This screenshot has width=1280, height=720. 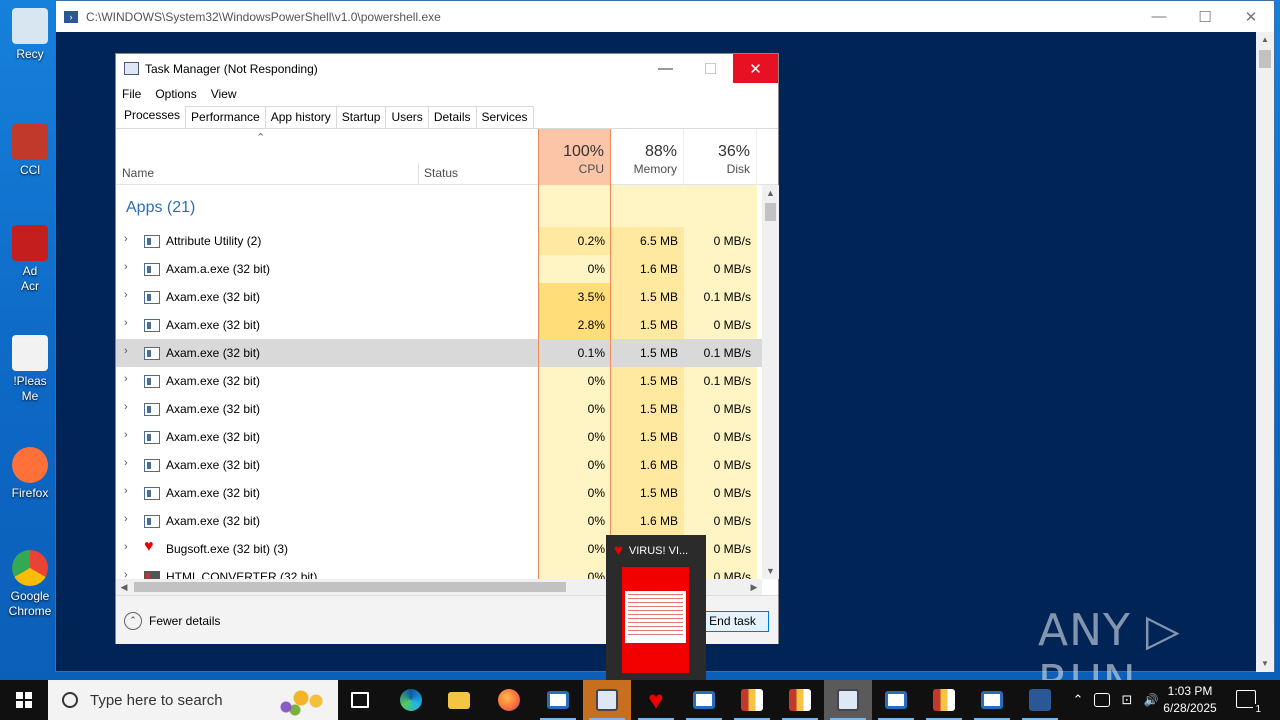 I want to click on process-list-vscroll: ▲ ▼, so click(x=770, y=382).